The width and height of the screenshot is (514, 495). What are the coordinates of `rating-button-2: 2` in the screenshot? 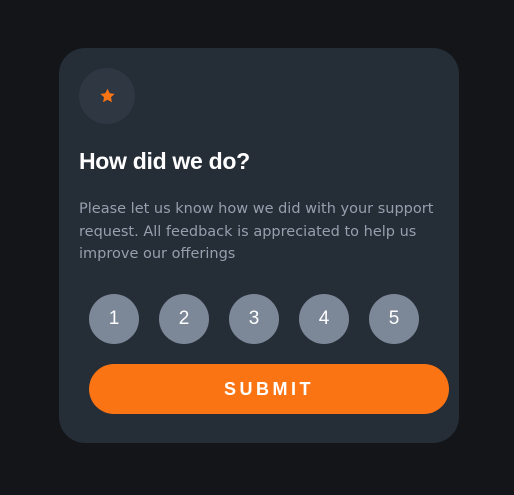 It's located at (184, 319).